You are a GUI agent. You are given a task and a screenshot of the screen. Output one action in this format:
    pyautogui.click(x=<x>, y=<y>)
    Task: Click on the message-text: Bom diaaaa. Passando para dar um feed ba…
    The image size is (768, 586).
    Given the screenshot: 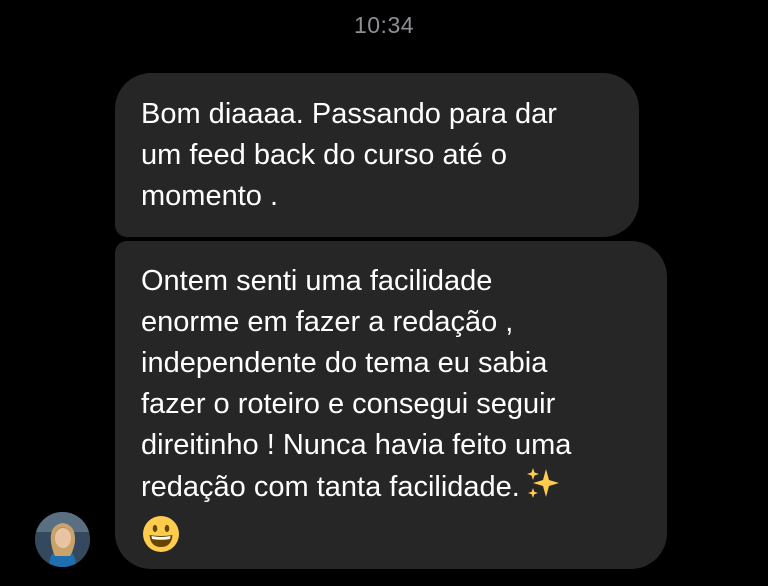 What is the action you would take?
    pyautogui.click(x=349, y=155)
    